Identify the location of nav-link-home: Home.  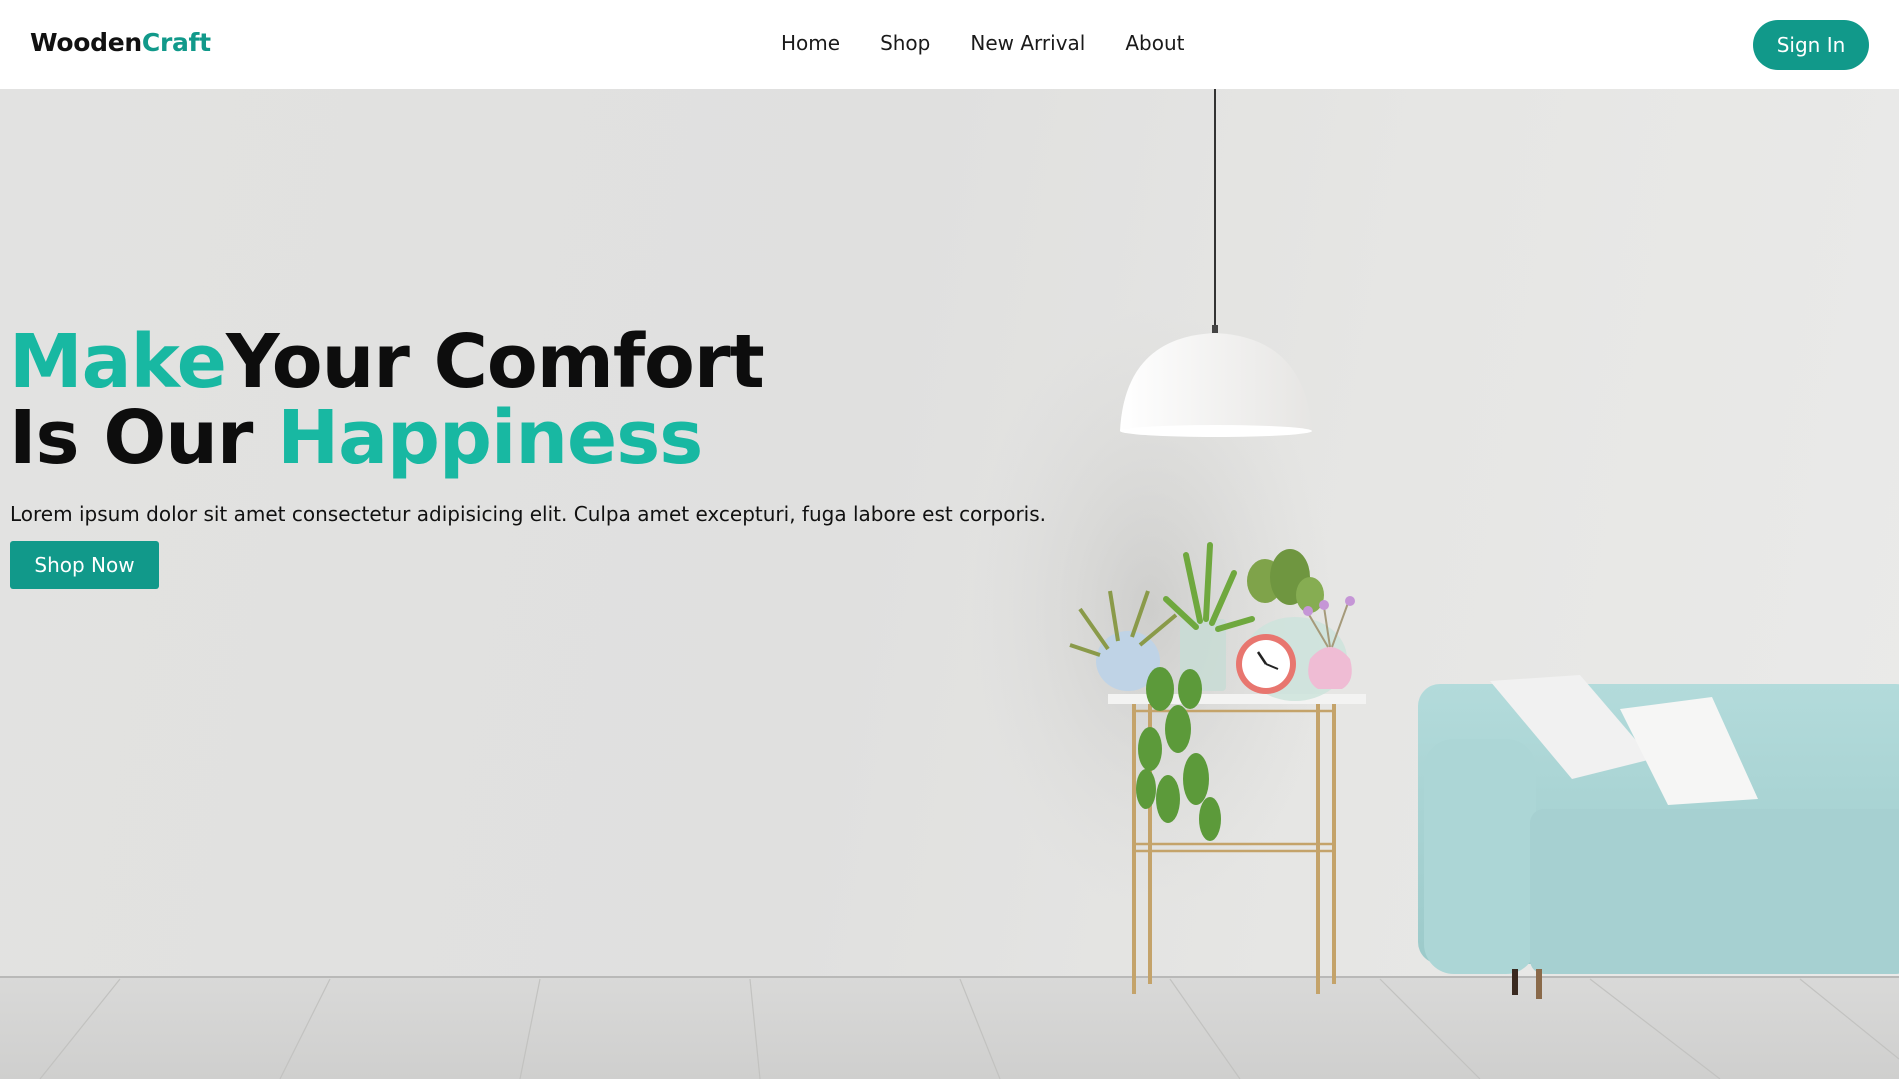
(810, 43).